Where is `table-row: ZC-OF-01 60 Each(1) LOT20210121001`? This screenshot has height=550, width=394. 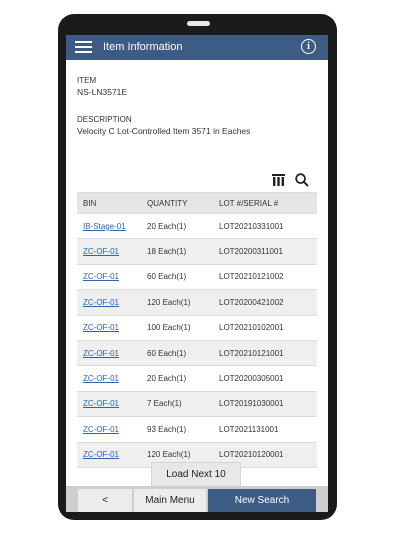
table-row: ZC-OF-01 60 Each(1) LOT20210121001 is located at coordinates (197, 353).